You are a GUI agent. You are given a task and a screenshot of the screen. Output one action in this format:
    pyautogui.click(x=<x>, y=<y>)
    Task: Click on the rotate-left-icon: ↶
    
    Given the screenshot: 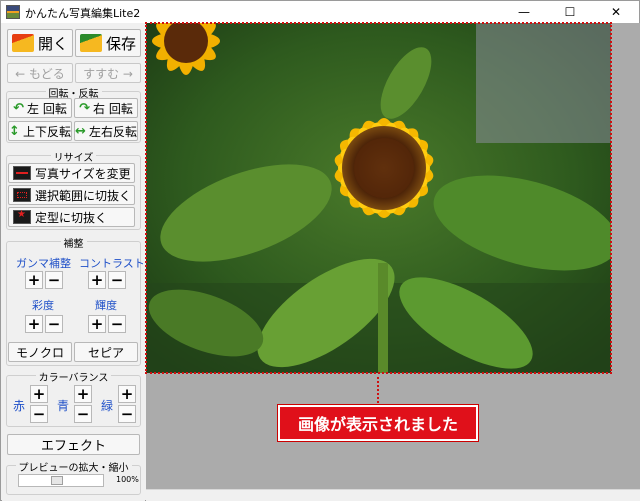 What is the action you would take?
    pyautogui.click(x=19, y=108)
    